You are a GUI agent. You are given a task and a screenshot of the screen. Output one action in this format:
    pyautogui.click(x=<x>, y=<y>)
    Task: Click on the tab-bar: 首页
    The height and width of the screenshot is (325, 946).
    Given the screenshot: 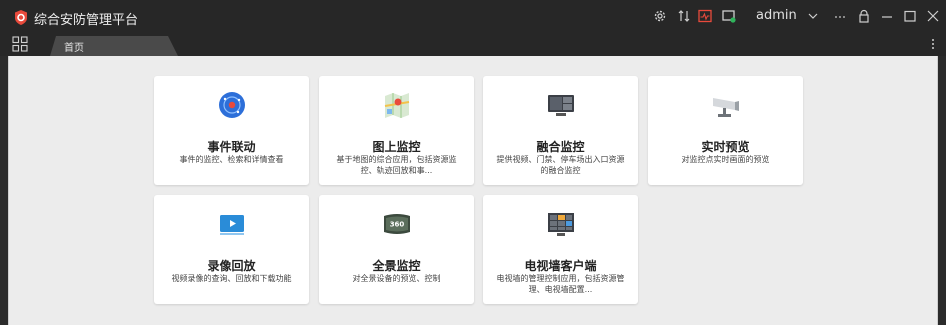 What is the action you would take?
    pyautogui.click(x=473, y=44)
    